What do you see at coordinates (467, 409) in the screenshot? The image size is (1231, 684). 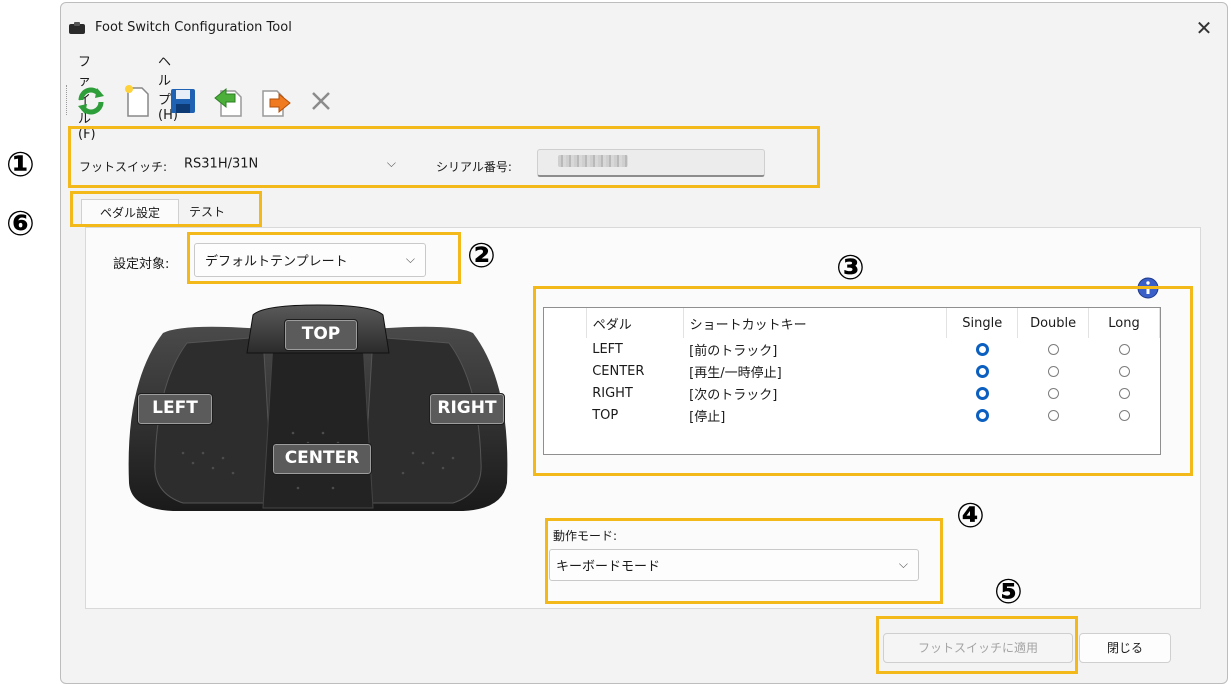 I see `pedal-label-right: RIGHT` at bounding box center [467, 409].